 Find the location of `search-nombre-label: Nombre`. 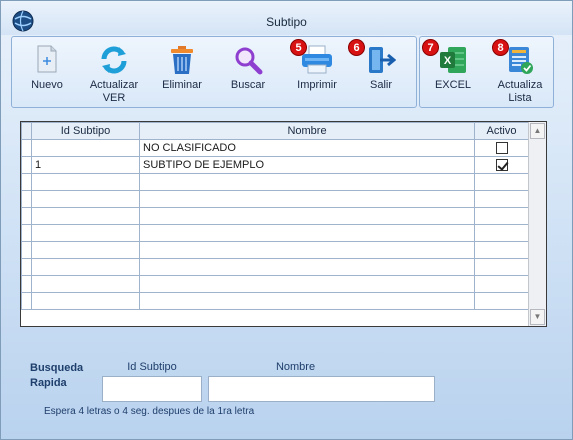

search-nombre-label: Nombre is located at coordinates (295, 367).